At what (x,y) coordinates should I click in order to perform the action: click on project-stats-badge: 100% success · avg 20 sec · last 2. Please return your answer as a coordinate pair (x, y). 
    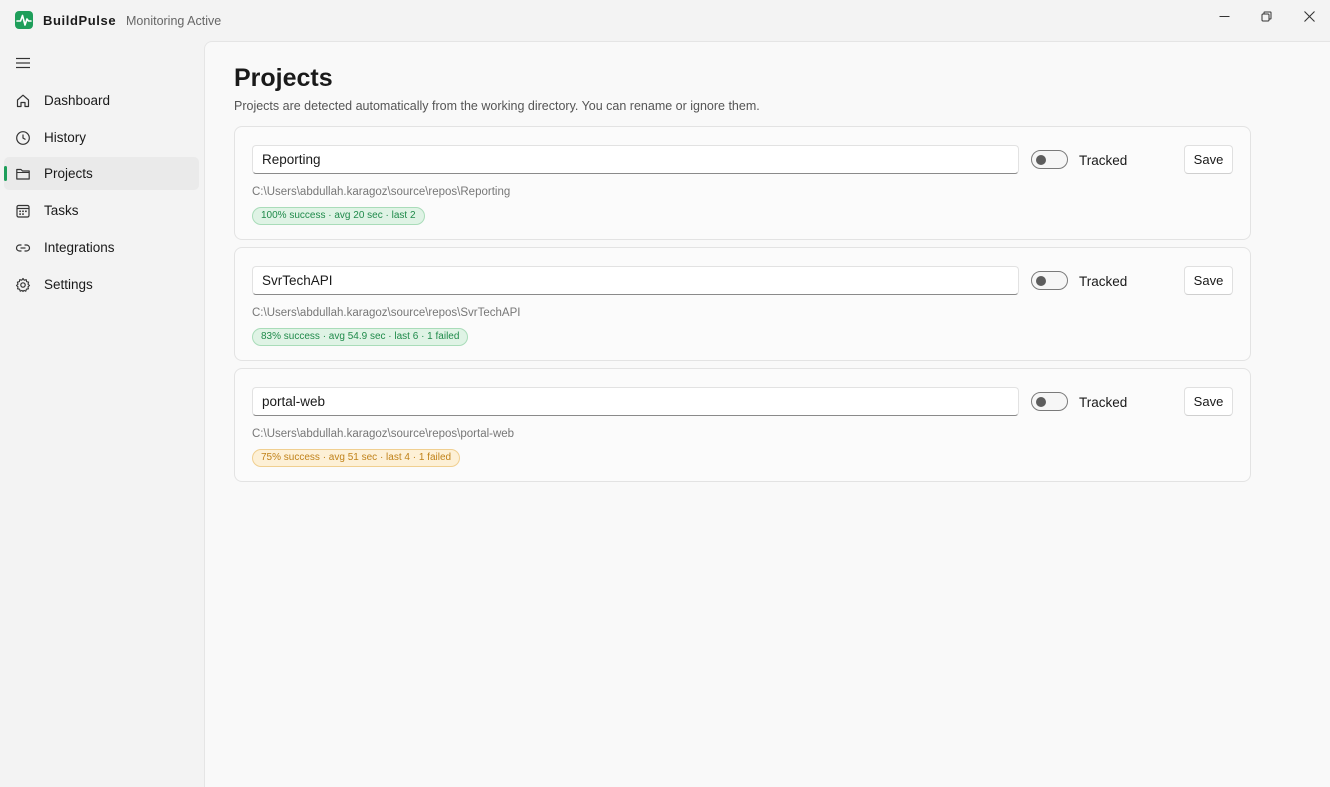
    Looking at the image, I should click on (338, 216).